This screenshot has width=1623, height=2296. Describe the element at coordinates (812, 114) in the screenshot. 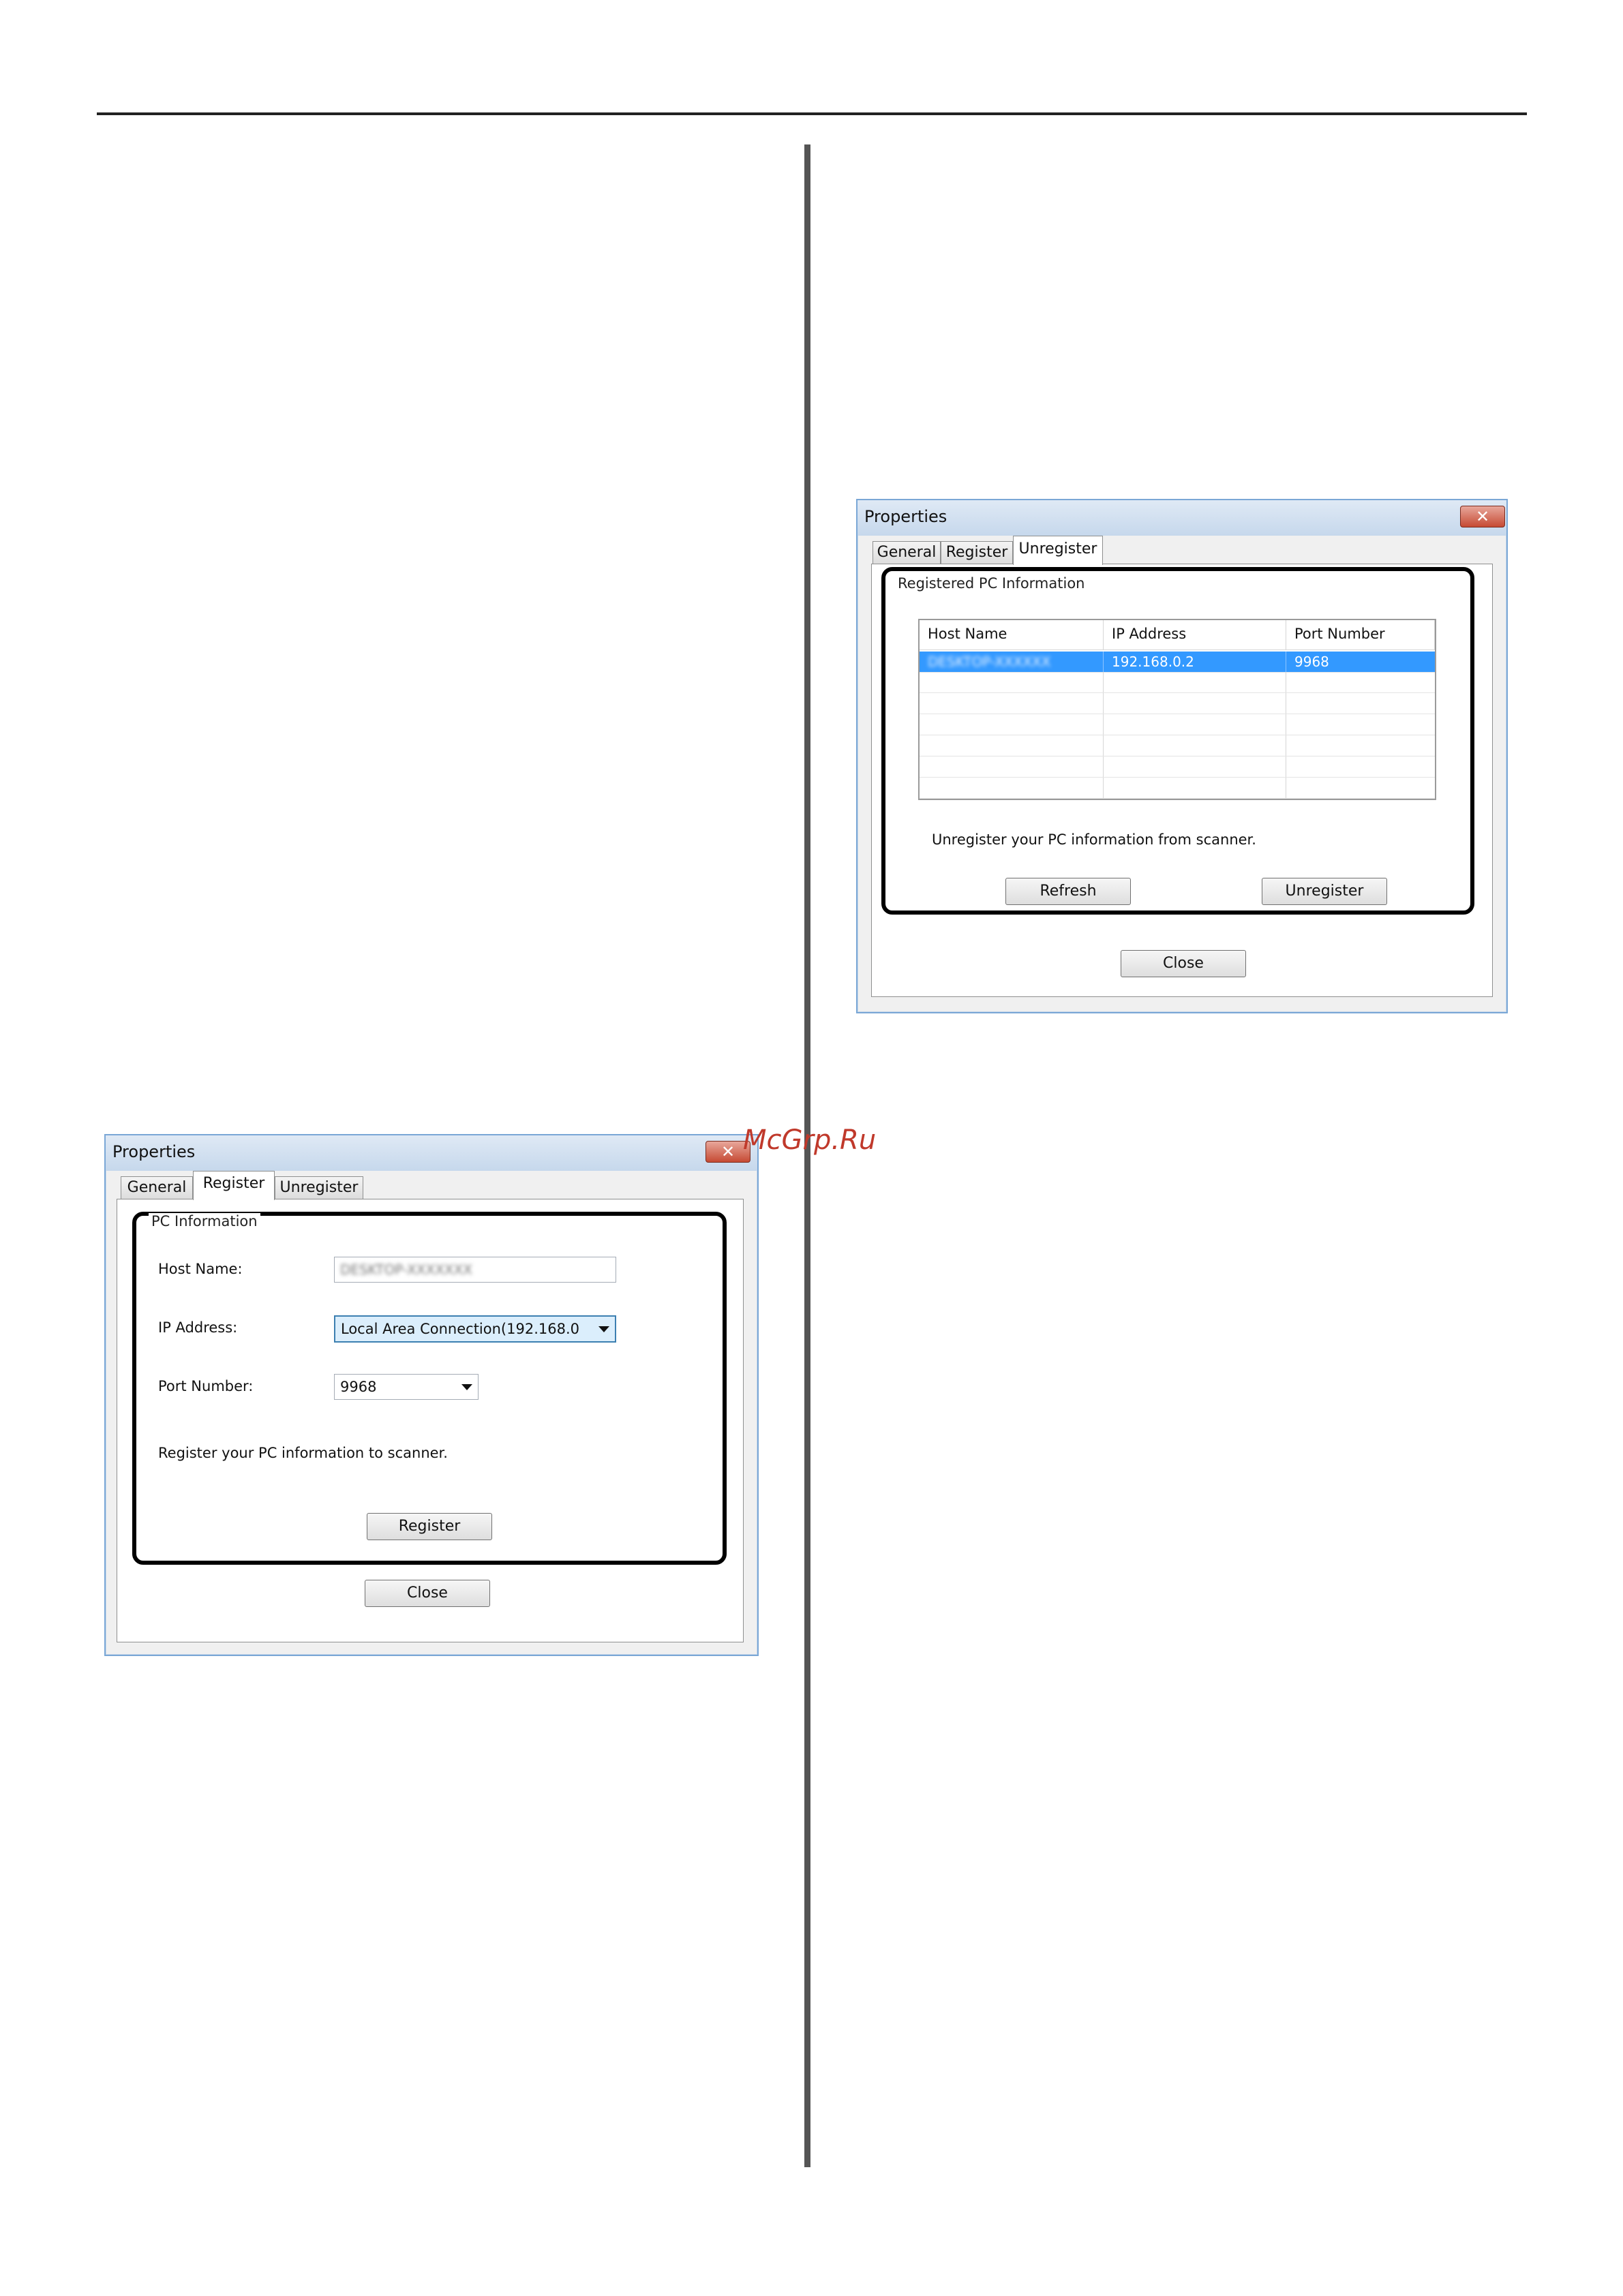

I see `top-rule` at that location.